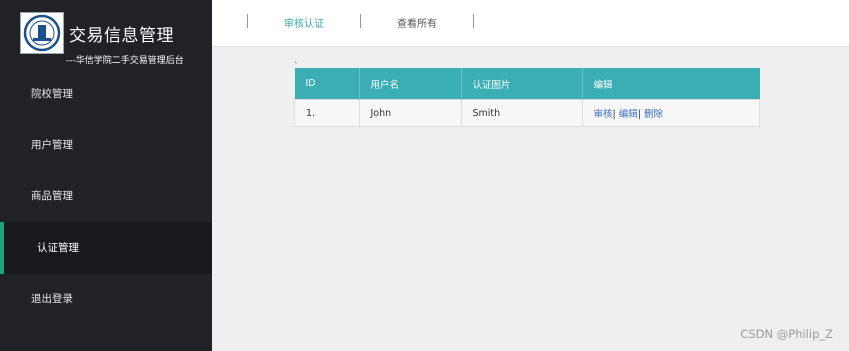 This screenshot has width=849, height=351. What do you see at coordinates (530, 23) in the screenshot?
I see `top-bar: 审核认证 查看所有` at bounding box center [530, 23].